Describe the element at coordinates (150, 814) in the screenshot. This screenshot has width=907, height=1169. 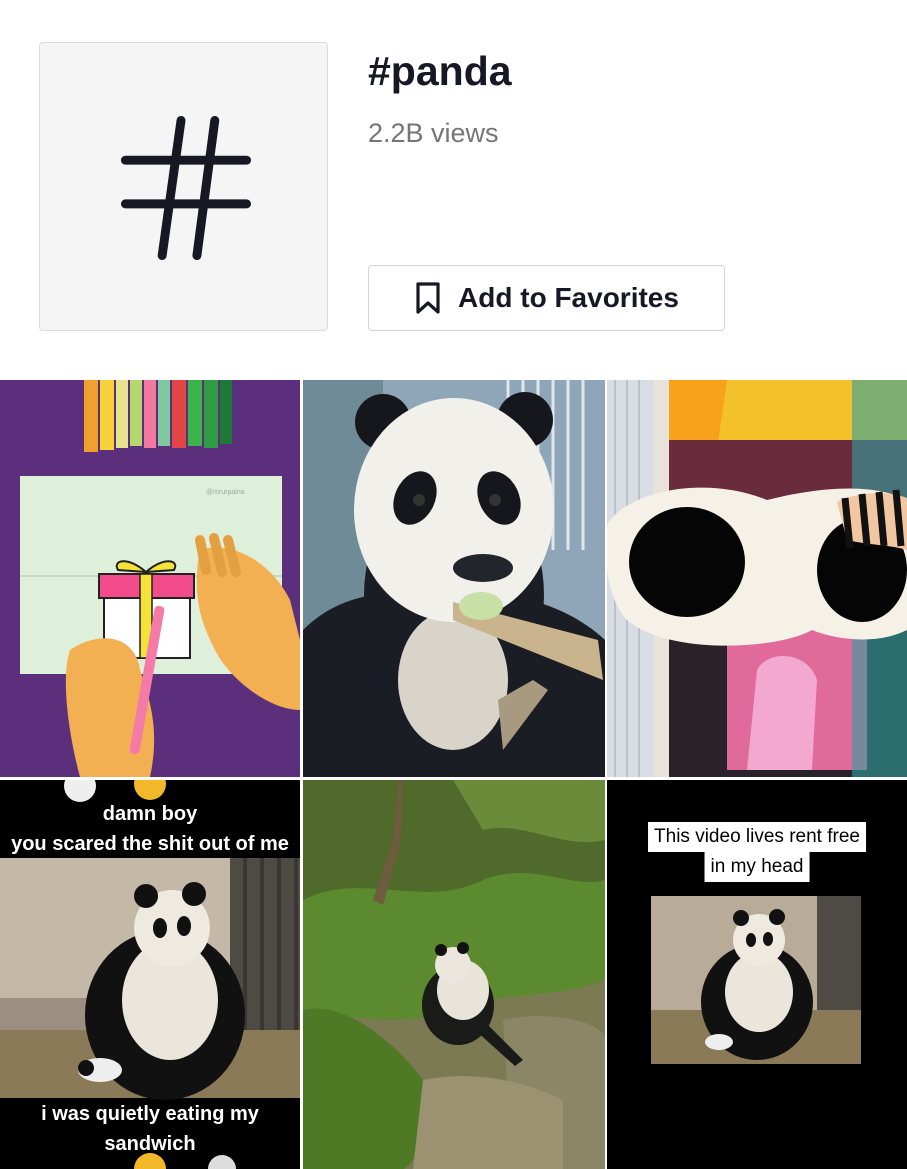
I see `caption-top-line-1: damn boy` at that location.